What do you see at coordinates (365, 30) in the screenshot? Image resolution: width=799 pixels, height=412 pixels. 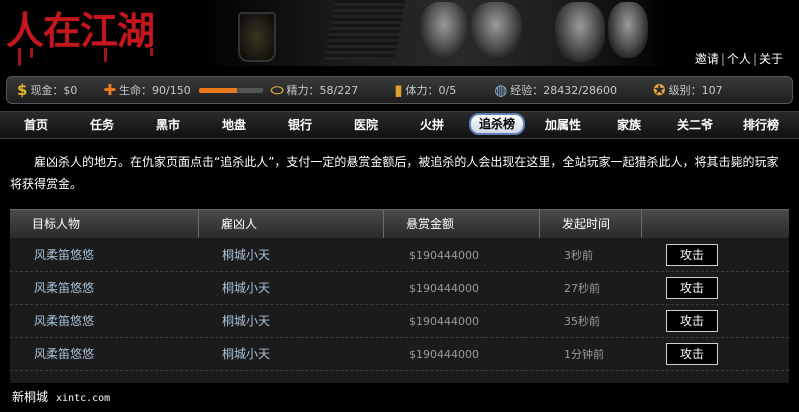 I see `building-image` at bounding box center [365, 30].